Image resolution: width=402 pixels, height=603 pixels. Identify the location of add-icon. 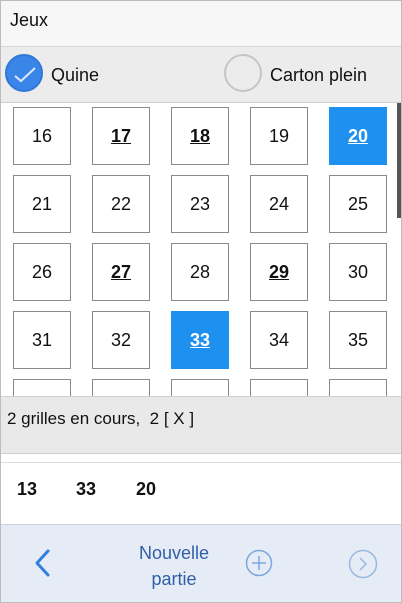
(259, 563).